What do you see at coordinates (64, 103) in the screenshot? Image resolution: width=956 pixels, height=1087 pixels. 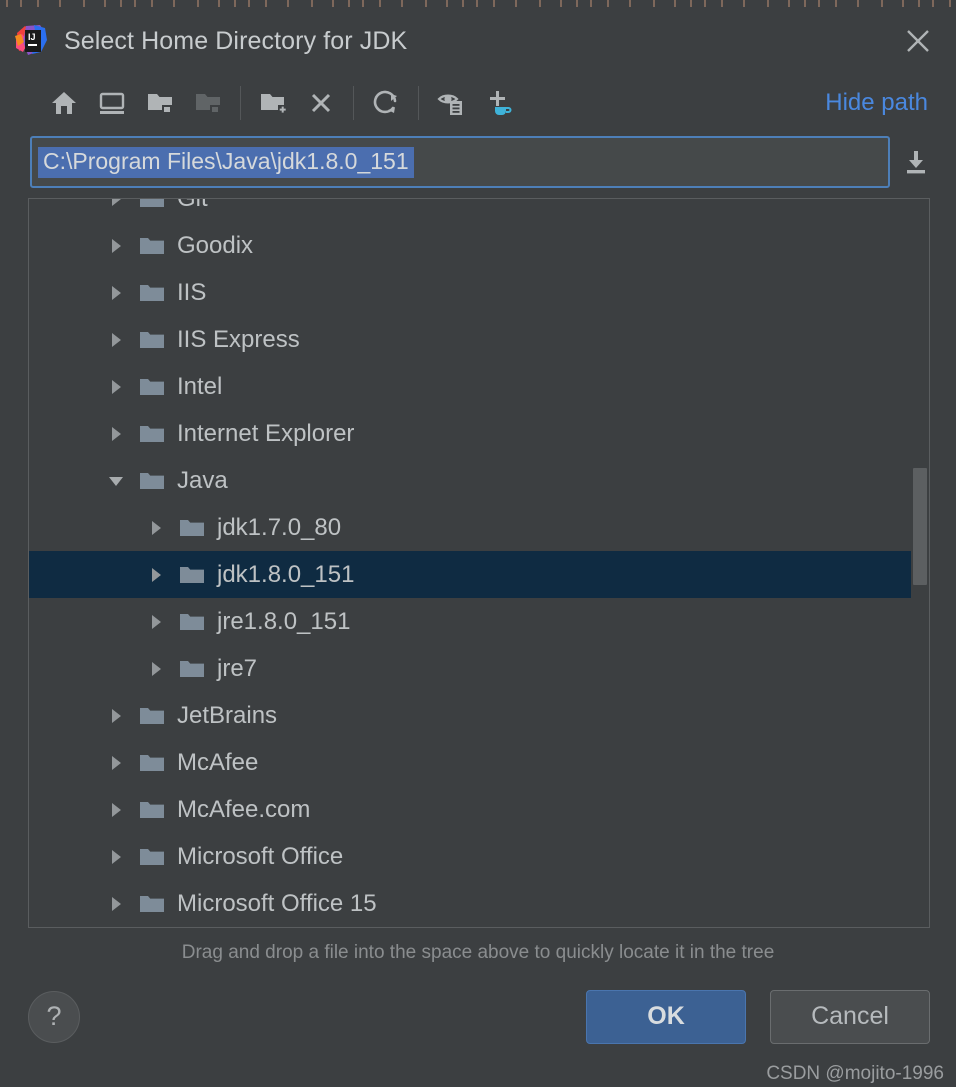 I see `home-icon` at bounding box center [64, 103].